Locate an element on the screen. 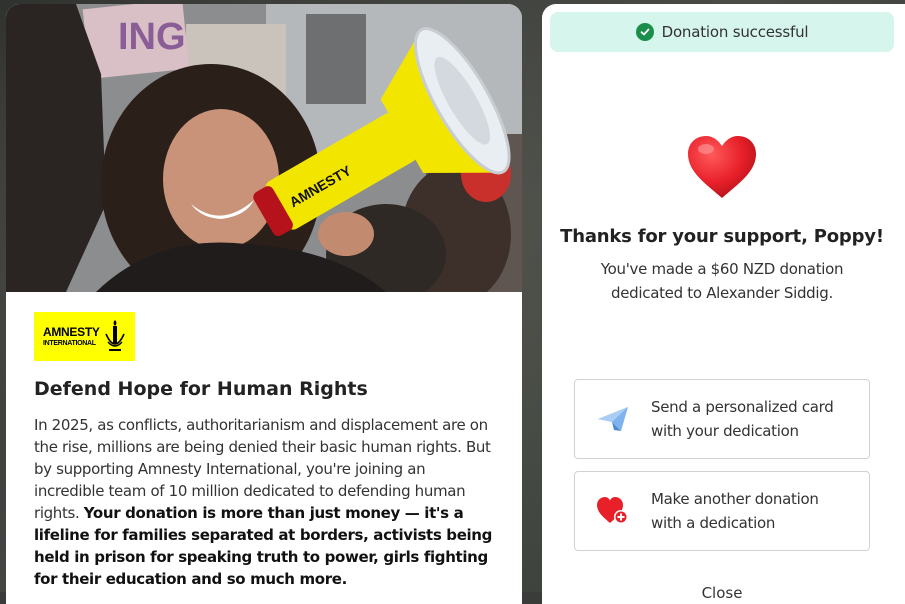 The height and width of the screenshot is (604, 905). donate-again-label: Make another donation with a dedication is located at coordinates (735, 511).